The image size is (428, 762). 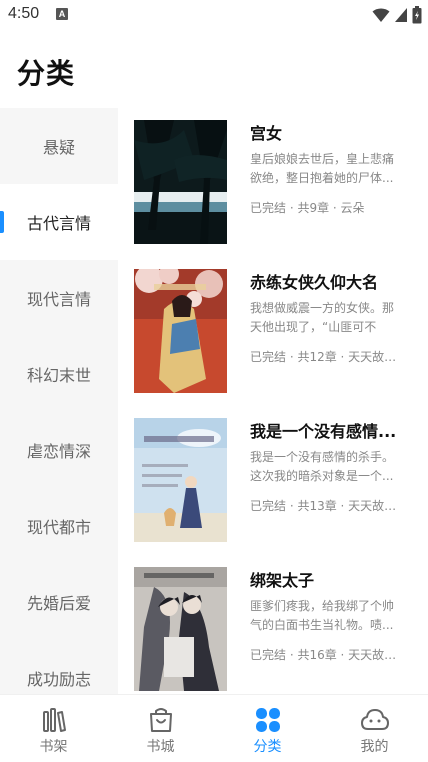 I want to click on sidebar-item-scifi: 科幻末世, so click(x=59, y=374).